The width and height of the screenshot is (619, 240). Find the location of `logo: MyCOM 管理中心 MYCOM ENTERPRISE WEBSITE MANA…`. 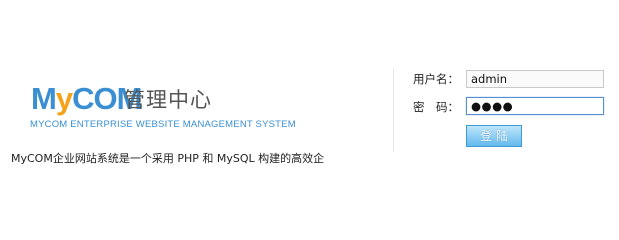

logo: MyCOM 管理中心 MYCOM ENTERPRISE WEBSITE MANA… is located at coordinates (165, 107).